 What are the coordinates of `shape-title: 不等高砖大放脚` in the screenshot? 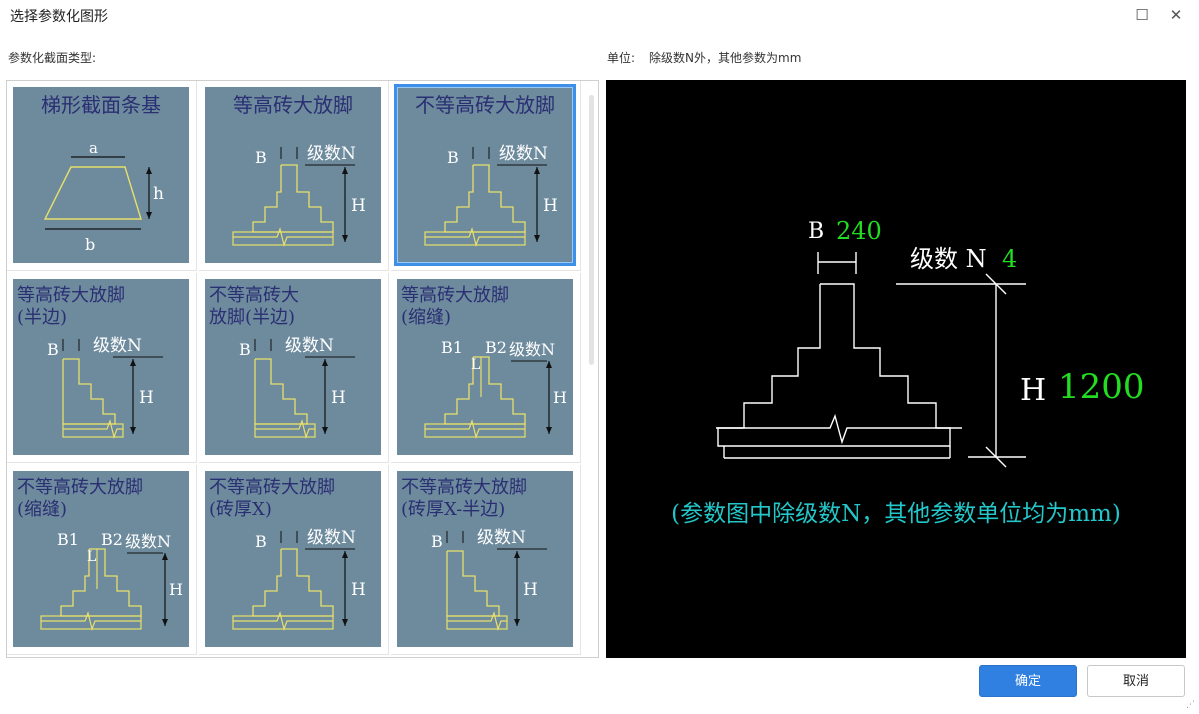 It's located at (485, 105).